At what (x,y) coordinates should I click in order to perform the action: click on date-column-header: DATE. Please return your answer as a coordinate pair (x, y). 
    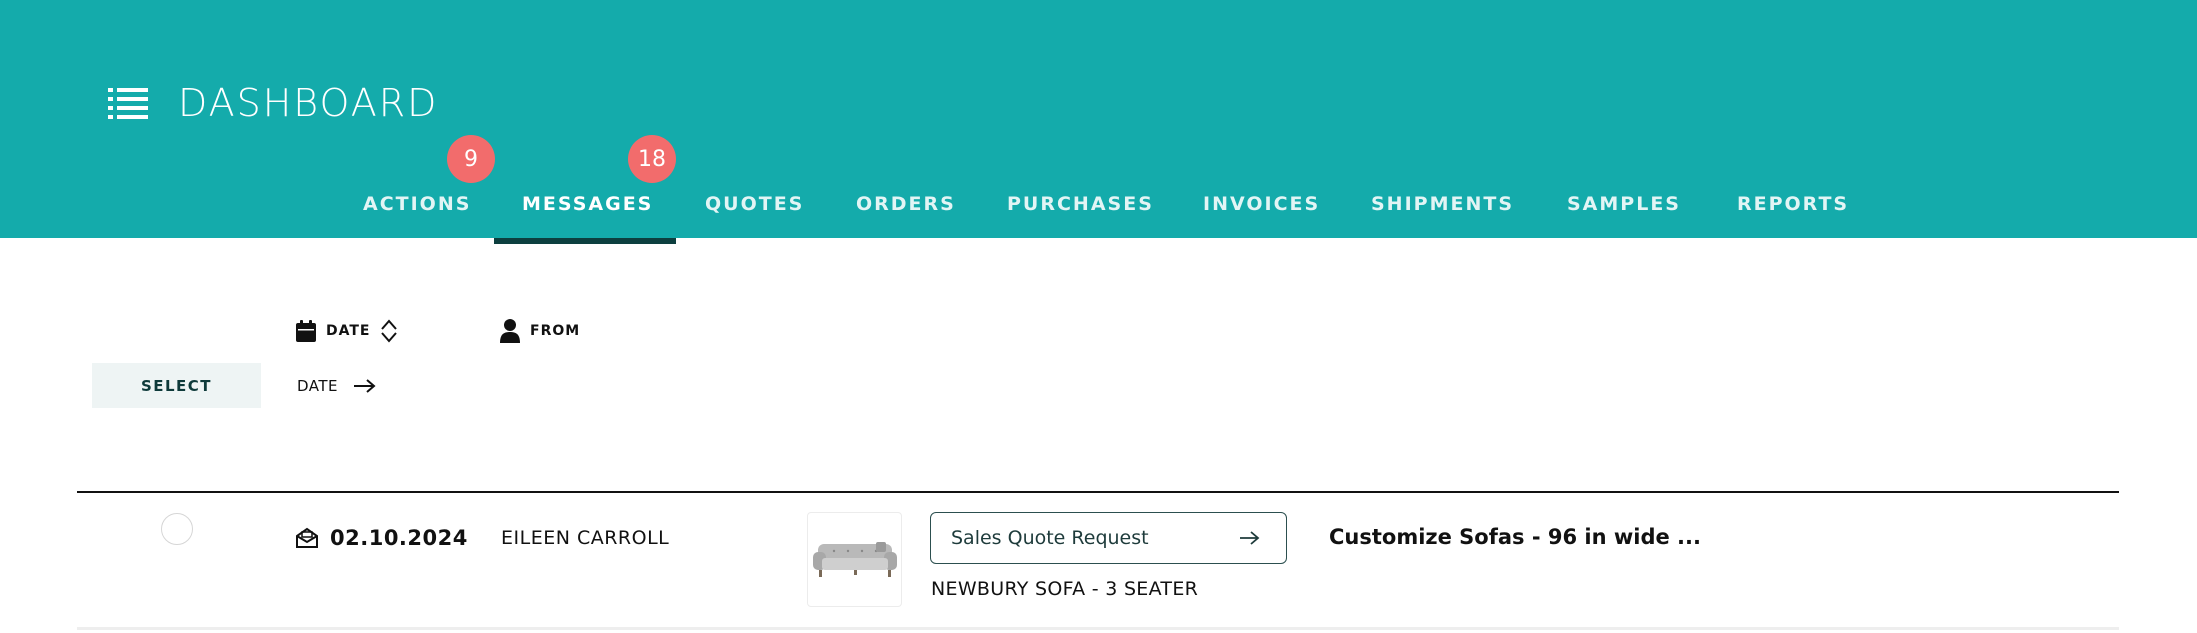
    Looking at the image, I should click on (347, 331).